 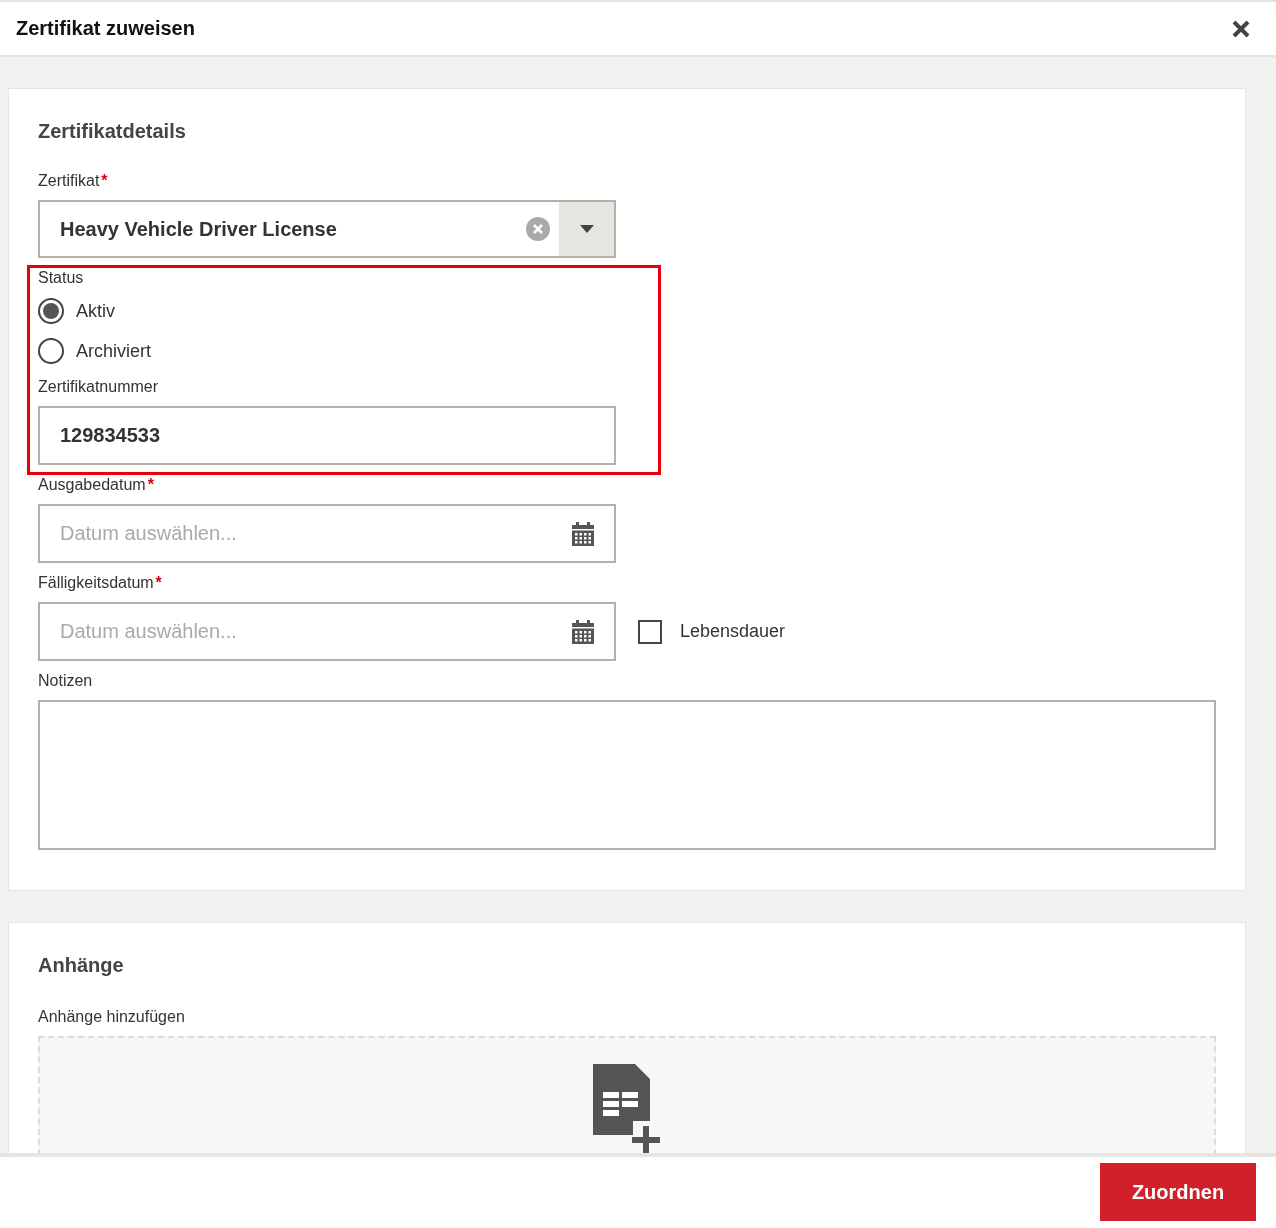 I want to click on field-label: Zertifikatnummer, so click(x=99, y=387).